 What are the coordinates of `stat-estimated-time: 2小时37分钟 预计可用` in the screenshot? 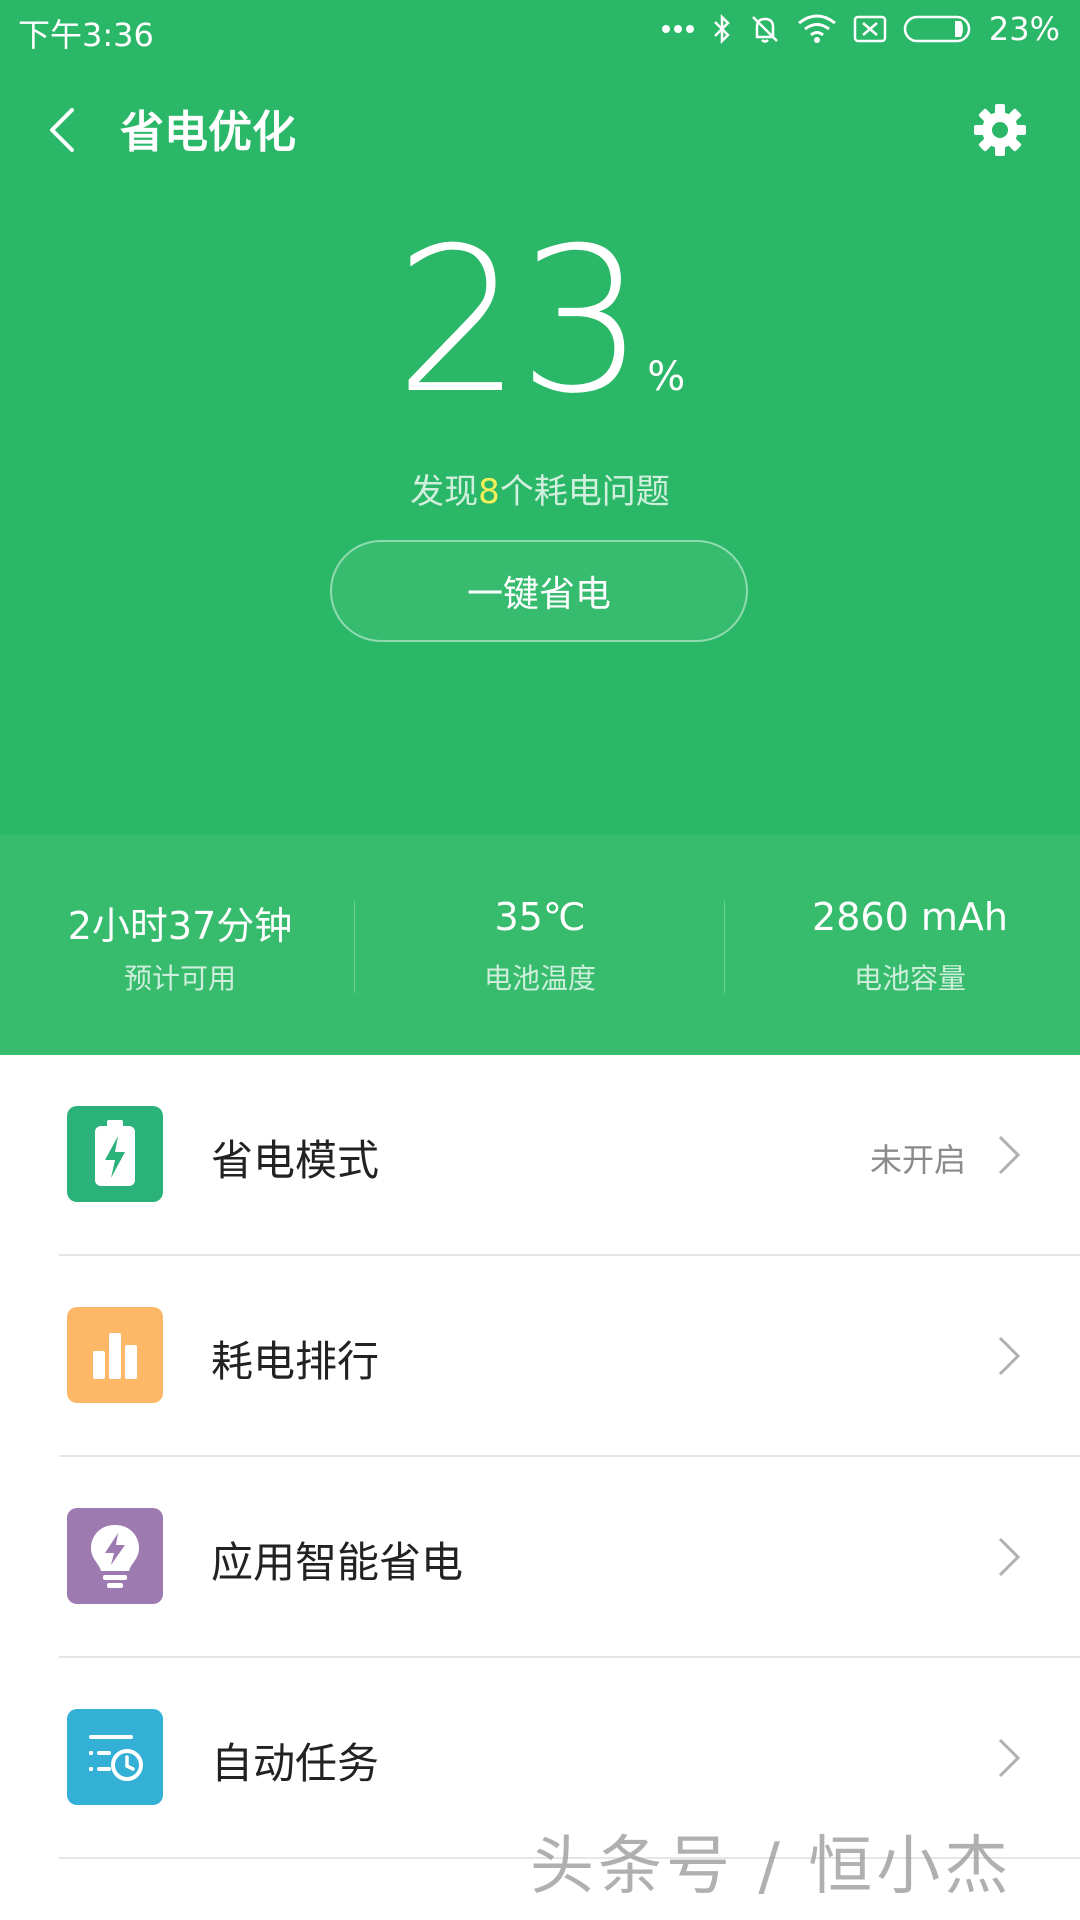 It's located at (180, 945).